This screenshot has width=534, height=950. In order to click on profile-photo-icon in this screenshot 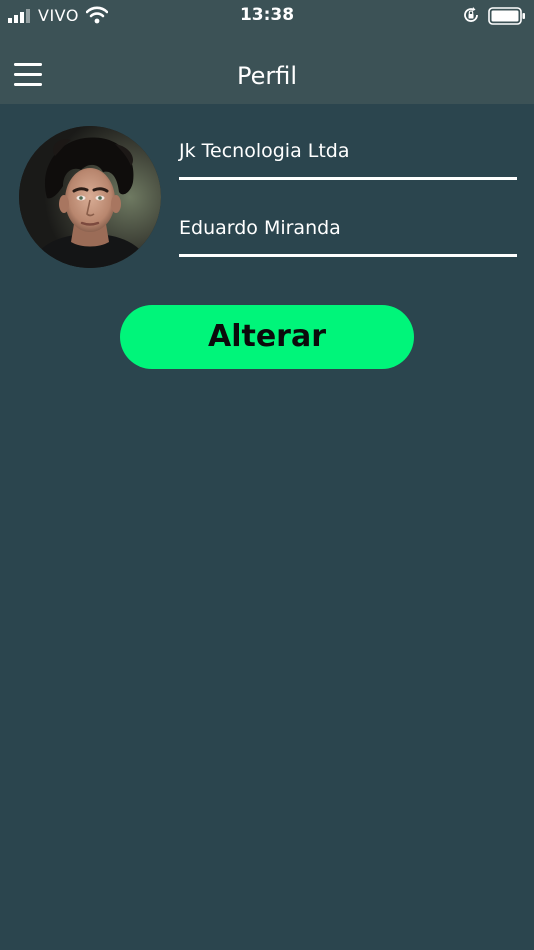, I will do `click(90, 197)`.